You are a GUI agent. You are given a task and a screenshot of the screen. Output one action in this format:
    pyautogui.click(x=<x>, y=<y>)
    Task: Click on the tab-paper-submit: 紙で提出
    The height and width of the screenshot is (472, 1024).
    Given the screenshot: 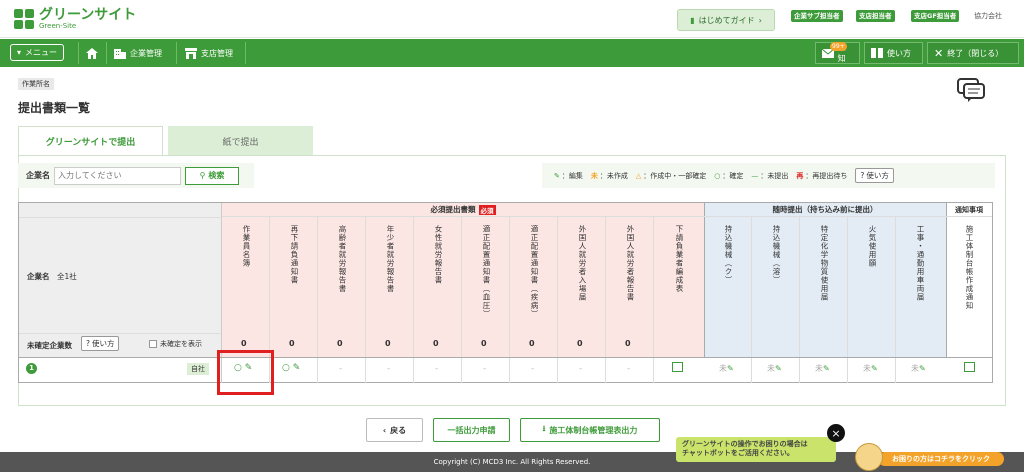 What is the action you would take?
    pyautogui.click(x=240, y=141)
    